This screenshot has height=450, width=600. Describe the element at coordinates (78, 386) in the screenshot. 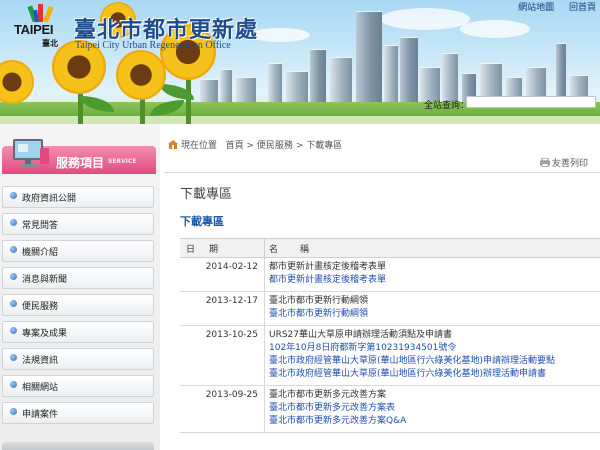

I see `sidebar-item-related-sites: 相關網站` at that location.